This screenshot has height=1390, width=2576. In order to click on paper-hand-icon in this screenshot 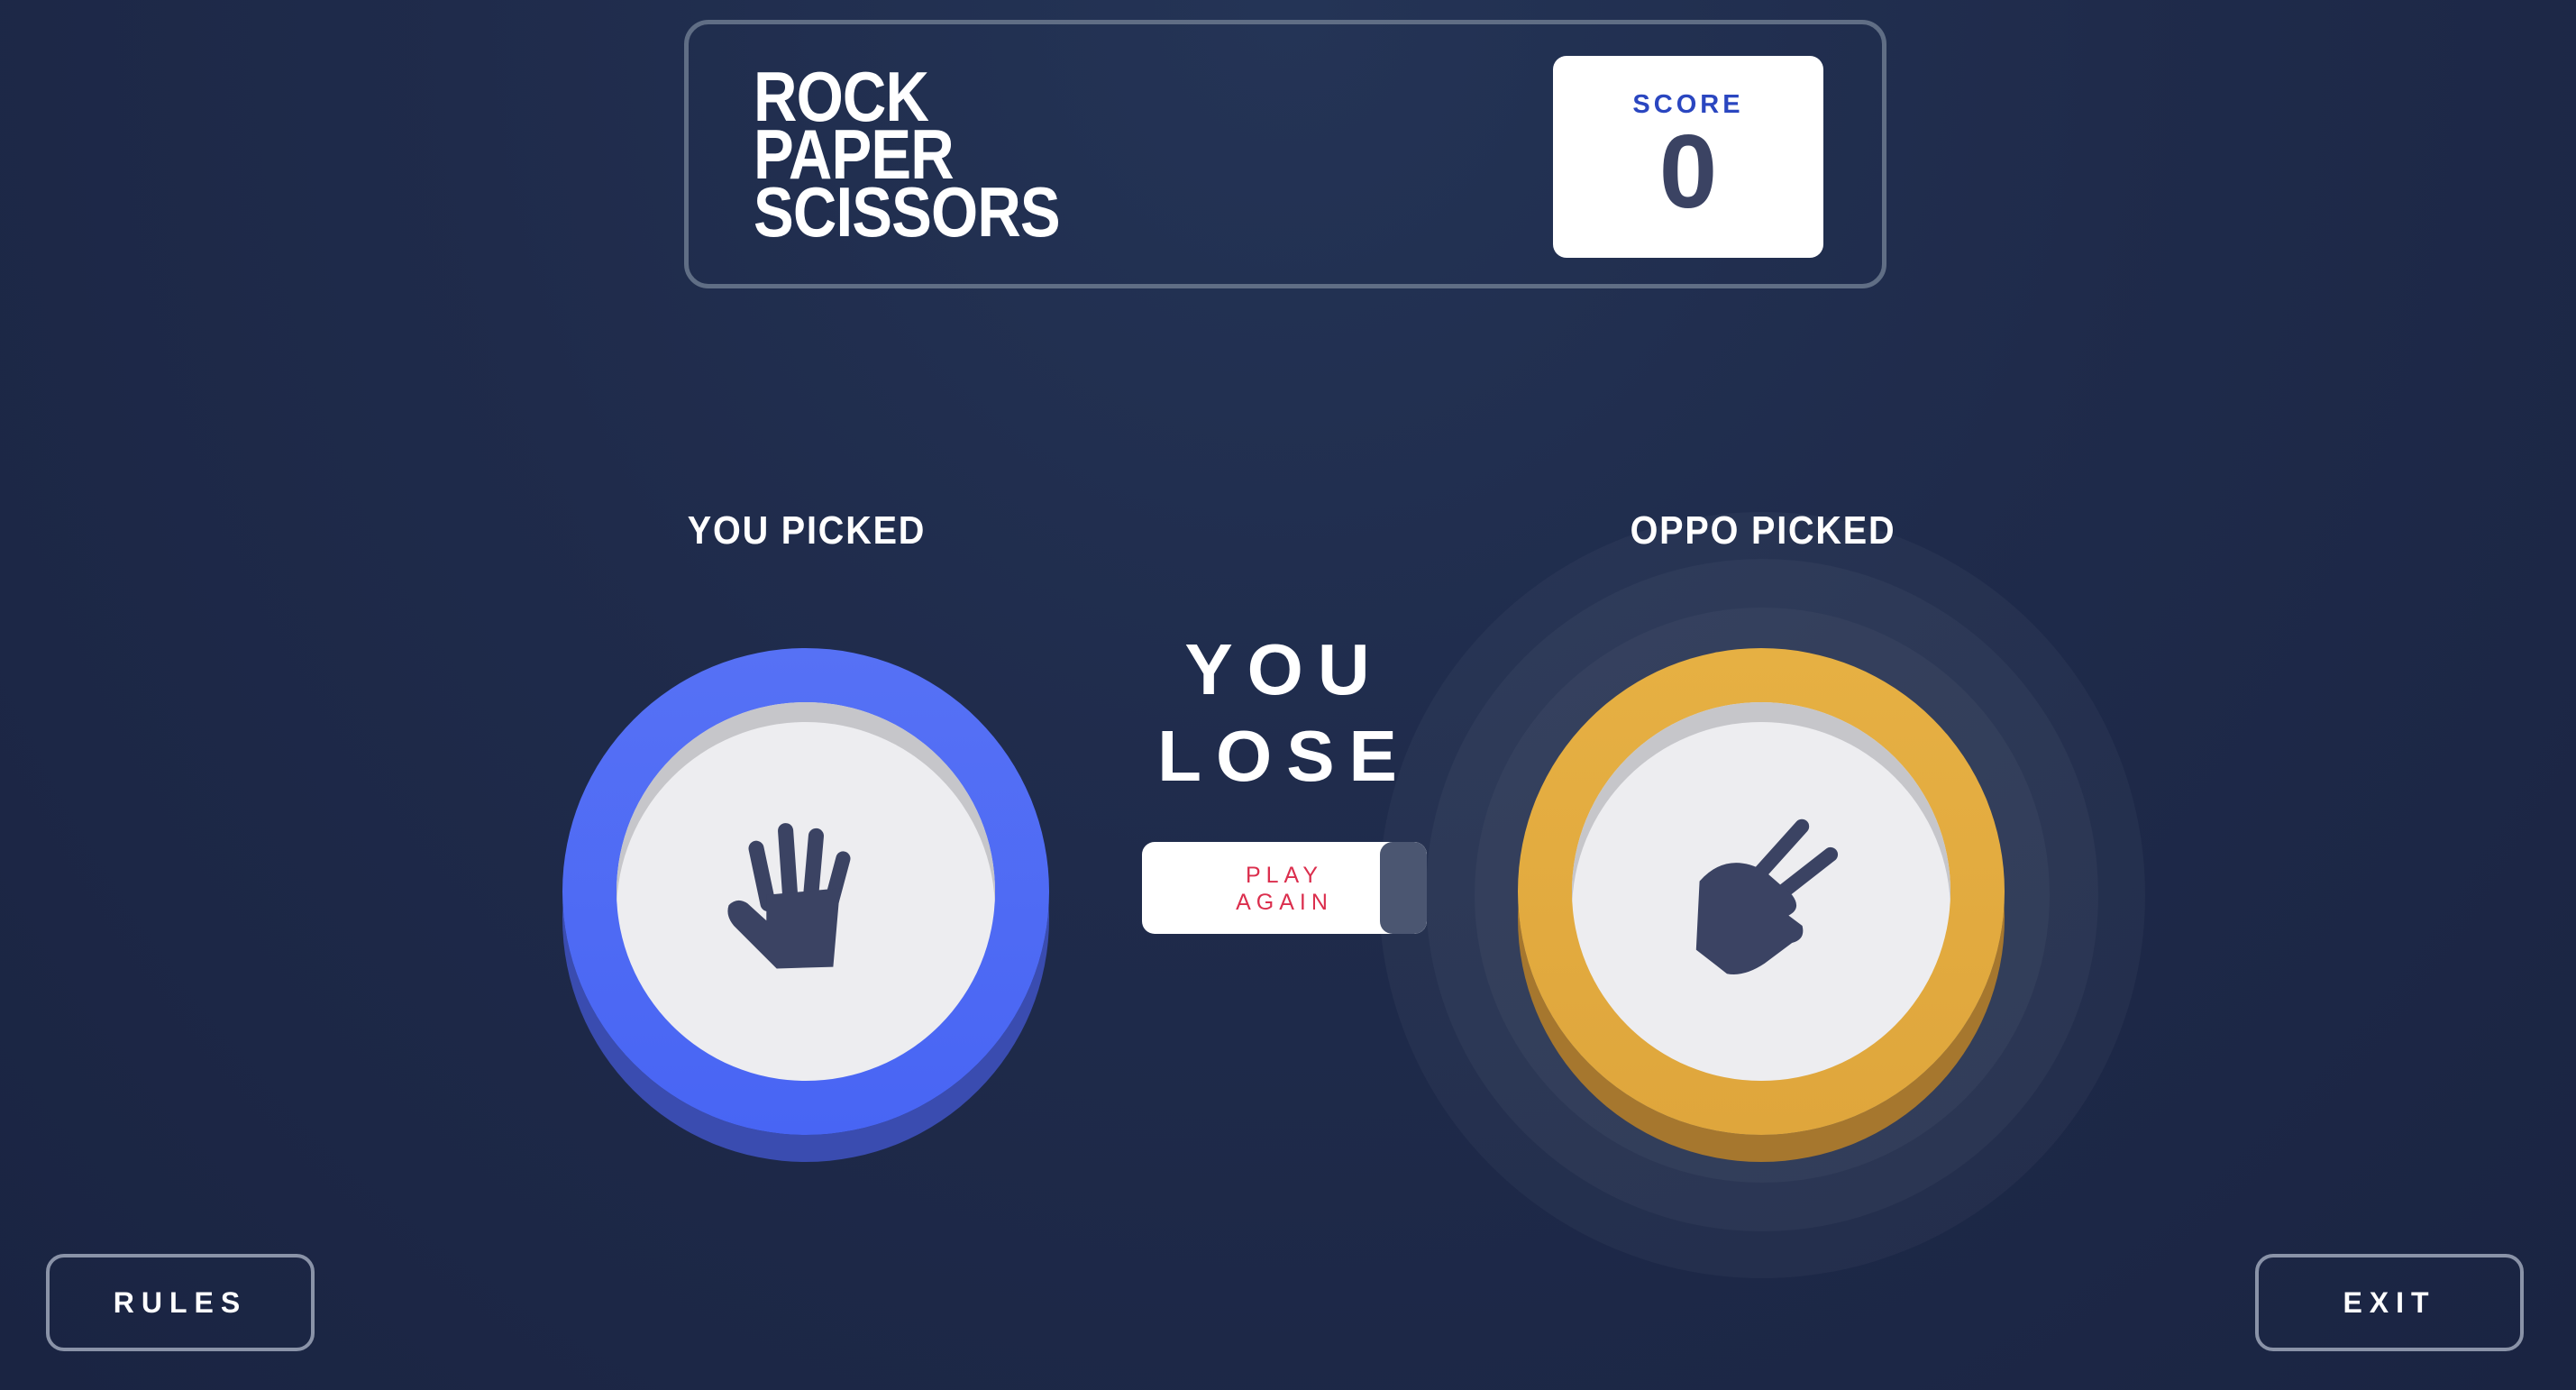, I will do `click(789, 896)`.